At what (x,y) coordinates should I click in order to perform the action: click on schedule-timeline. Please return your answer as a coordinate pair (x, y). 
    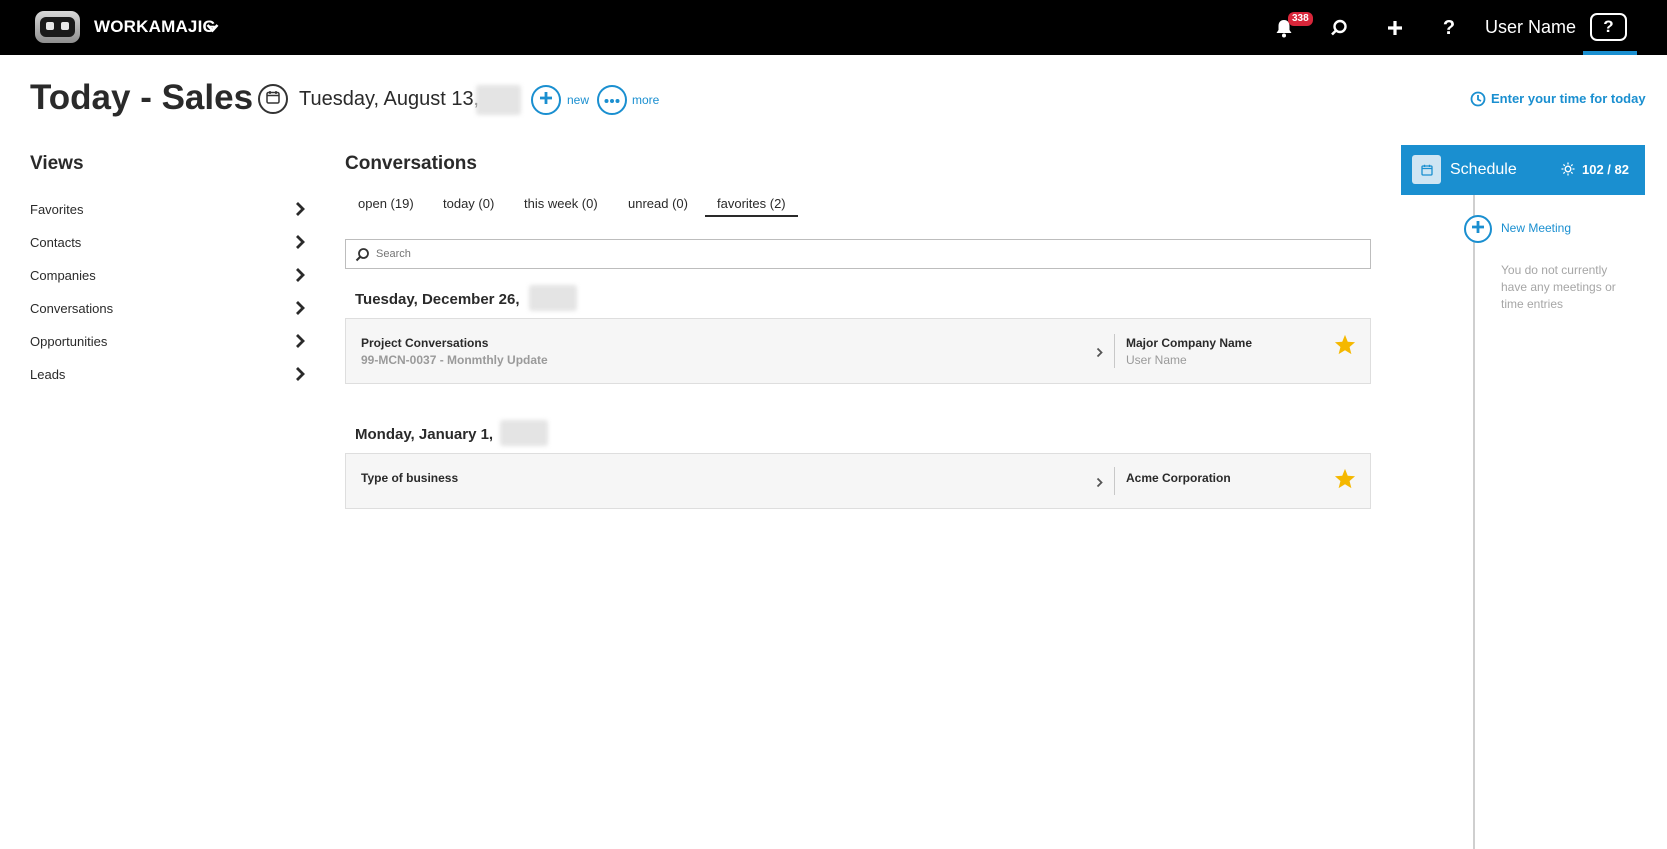
    Looking at the image, I should click on (1474, 522).